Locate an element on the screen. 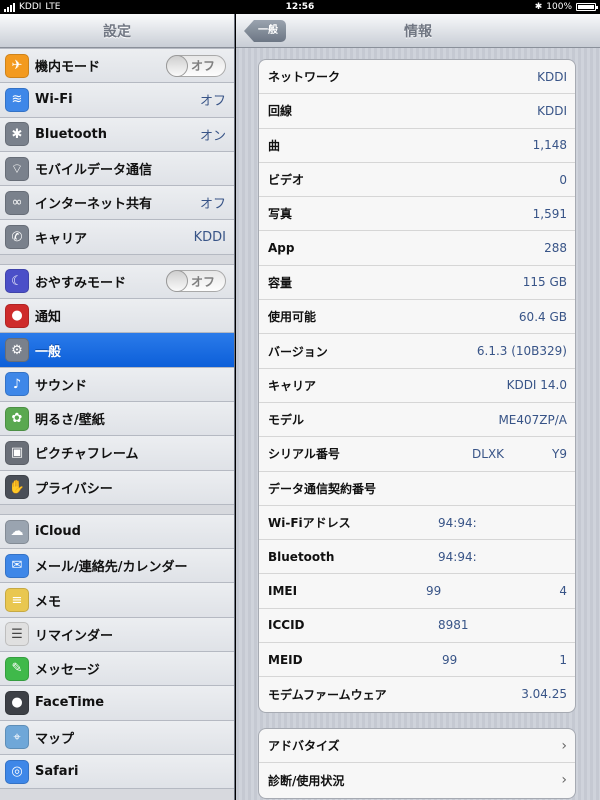 Image resolution: width=600 pixels, height=800 pixels. info-row: データ通信契約番号 is located at coordinates (417, 489).